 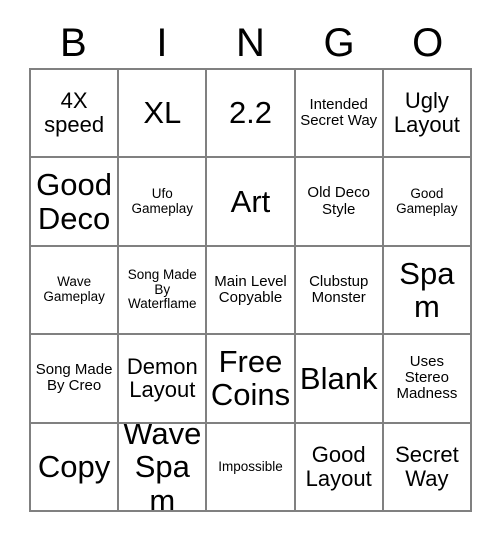 What do you see at coordinates (162, 43) in the screenshot?
I see `bingo-header-letter-i: I` at bounding box center [162, 43].